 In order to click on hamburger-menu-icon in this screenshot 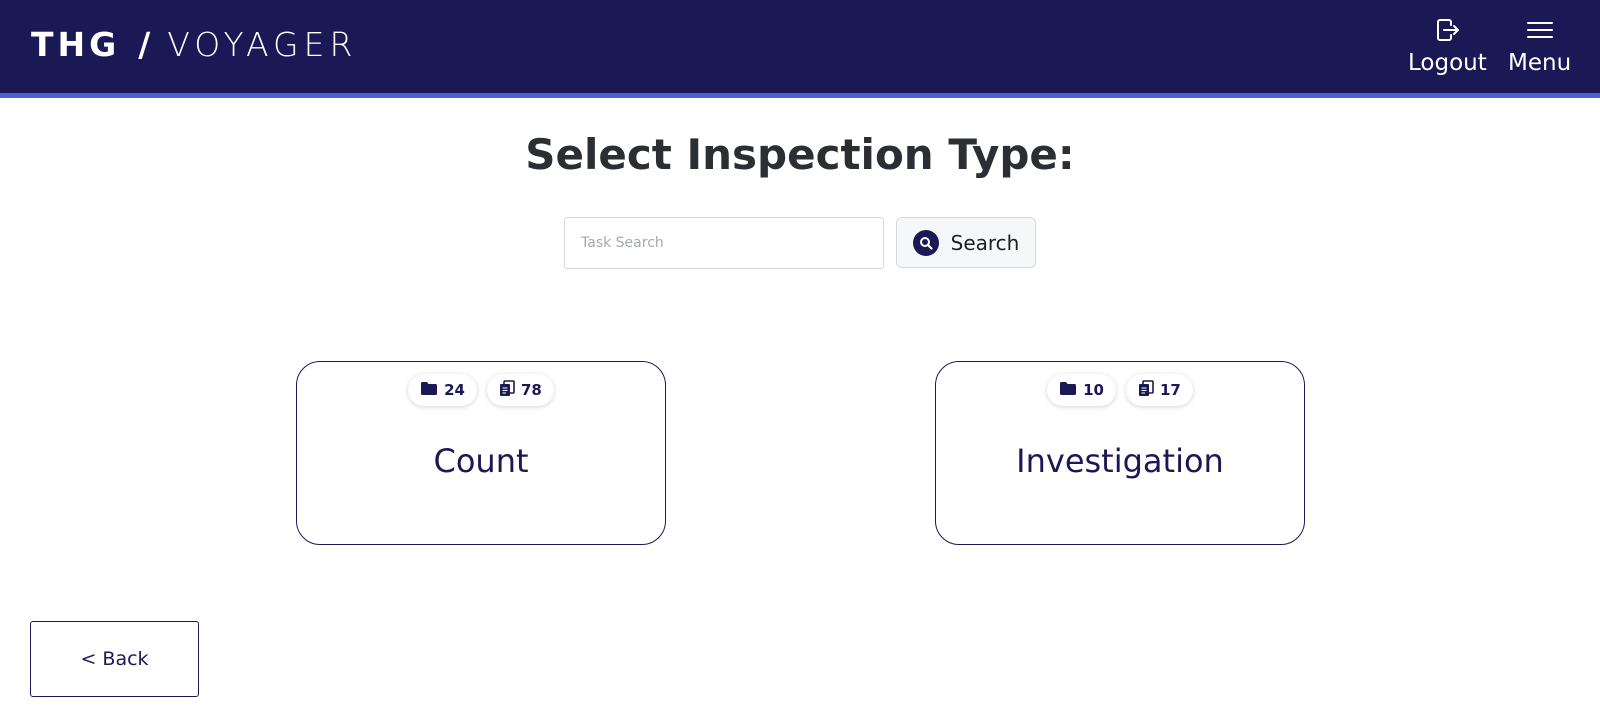, I will do `click(1540, 32)`.